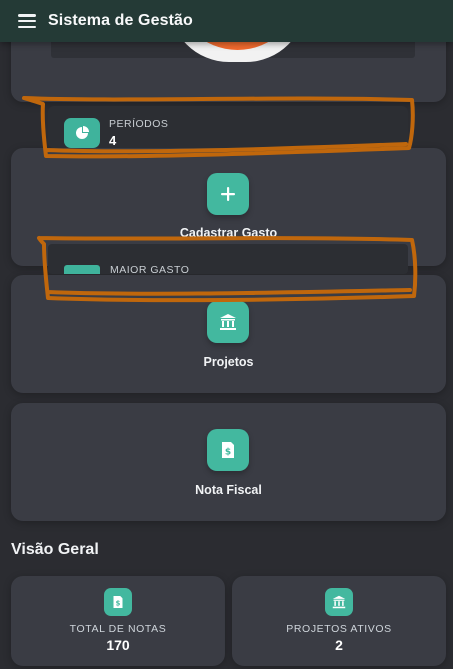 This screenshot has width=453, height=669. I want to click on top-app-bar: Sistema de Gestão, so click(226, 21).